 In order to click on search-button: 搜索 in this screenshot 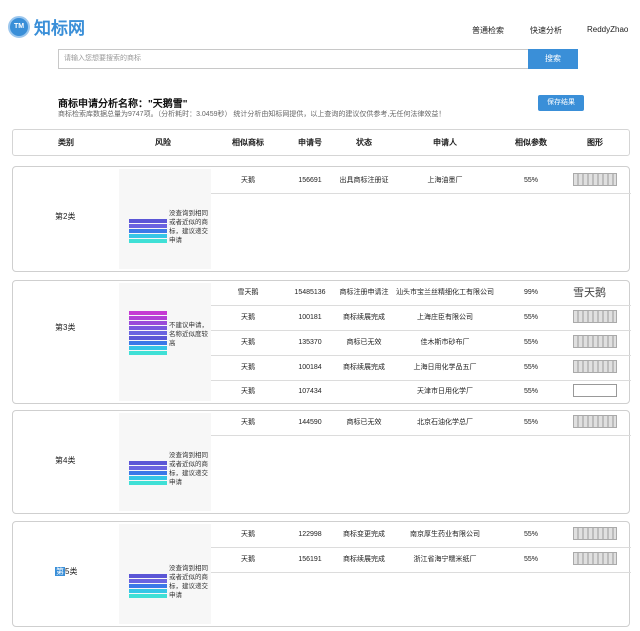, I will do `click(553, 59)`.